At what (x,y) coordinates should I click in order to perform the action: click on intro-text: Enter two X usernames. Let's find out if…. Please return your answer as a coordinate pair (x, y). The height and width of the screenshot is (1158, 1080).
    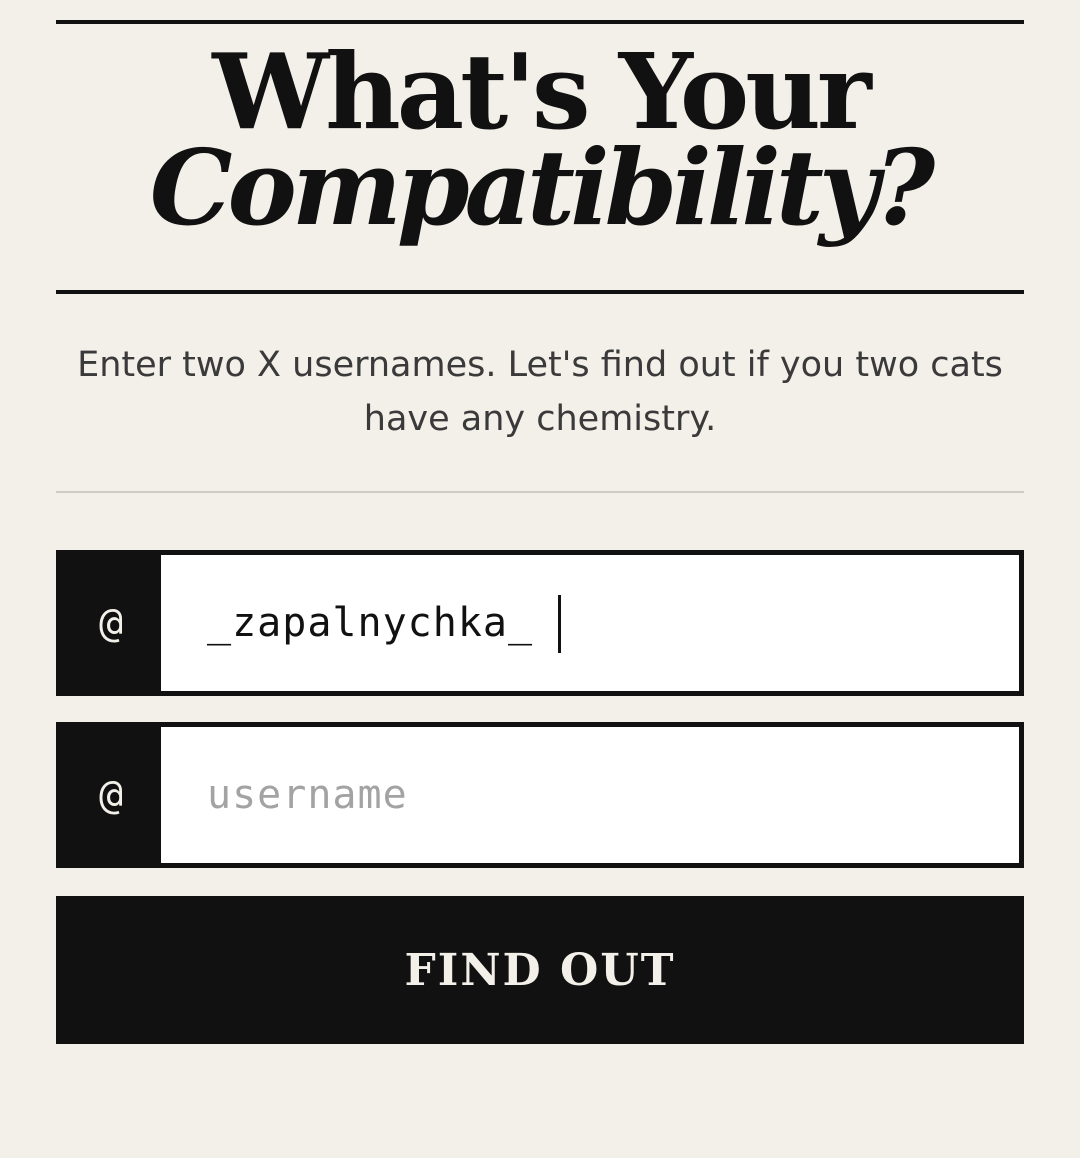
    Looking at the image, I should click on (540, 392).